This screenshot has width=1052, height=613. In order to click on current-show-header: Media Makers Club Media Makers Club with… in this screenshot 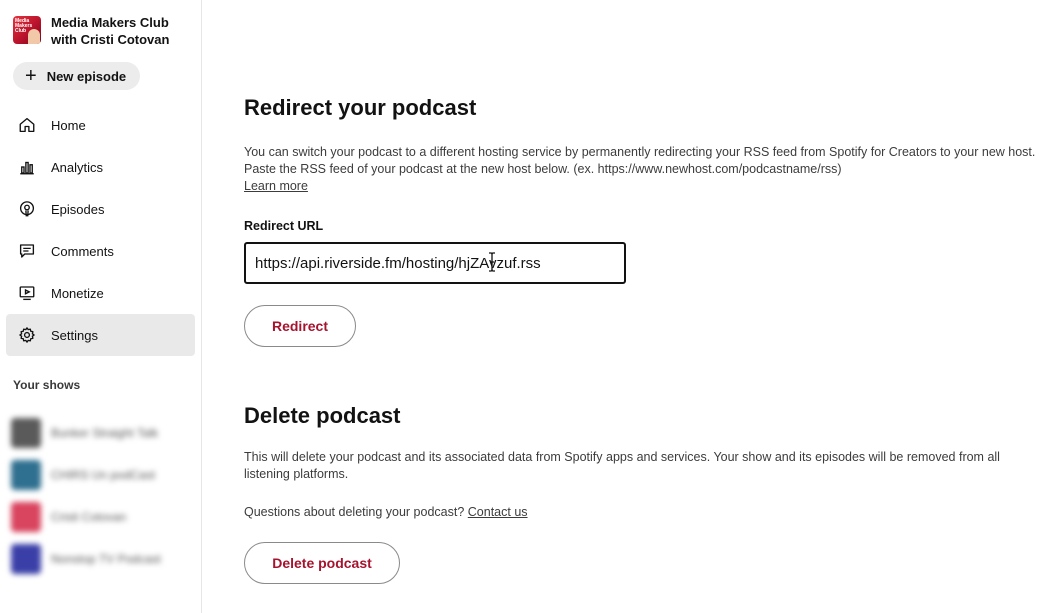, I will do `click(102, 31)`.